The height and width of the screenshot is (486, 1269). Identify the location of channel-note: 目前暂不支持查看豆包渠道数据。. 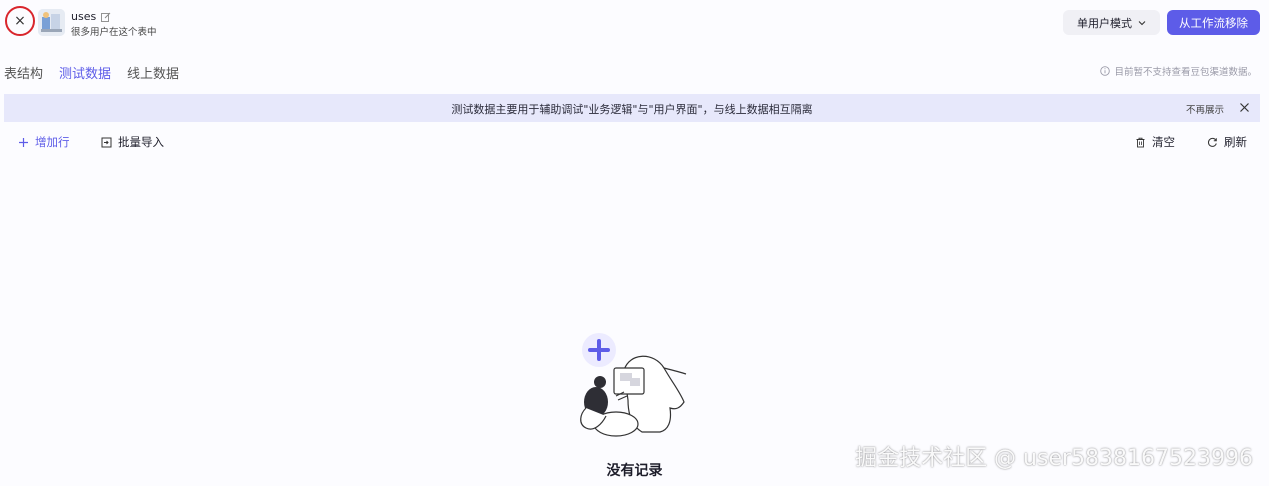
(1178, 71).